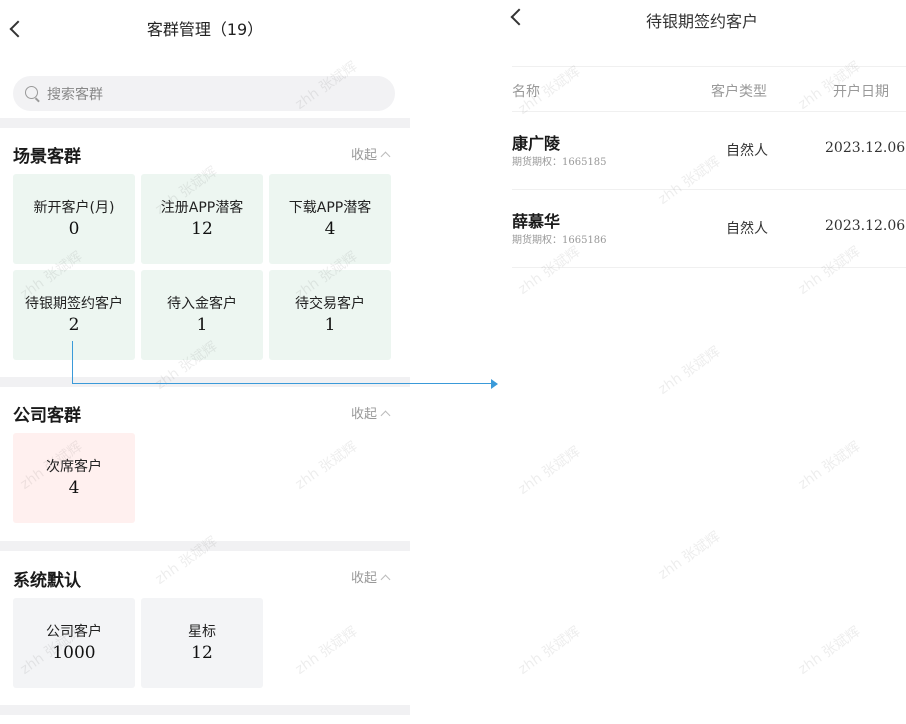 This screenshot has height=724, width=906. What do you see at coordinates (702, 236) in the screenshot?
I see `customer-row: 薛慕华 期货期权：1665186 自然人 2023.12.06` at bounding box center [702, 236].